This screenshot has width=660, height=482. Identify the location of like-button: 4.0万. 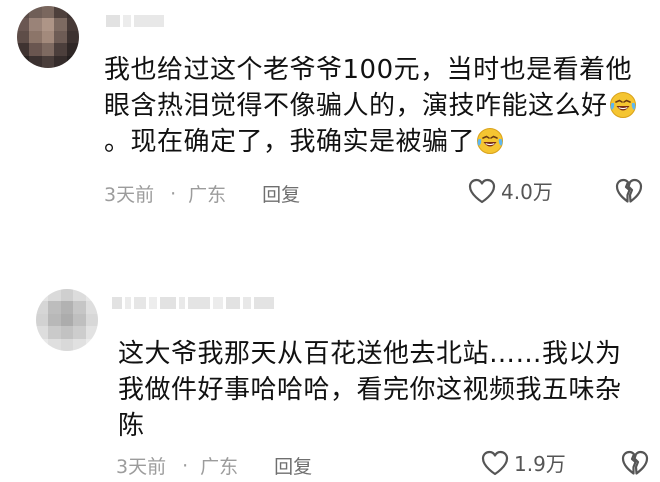
(510, 190).